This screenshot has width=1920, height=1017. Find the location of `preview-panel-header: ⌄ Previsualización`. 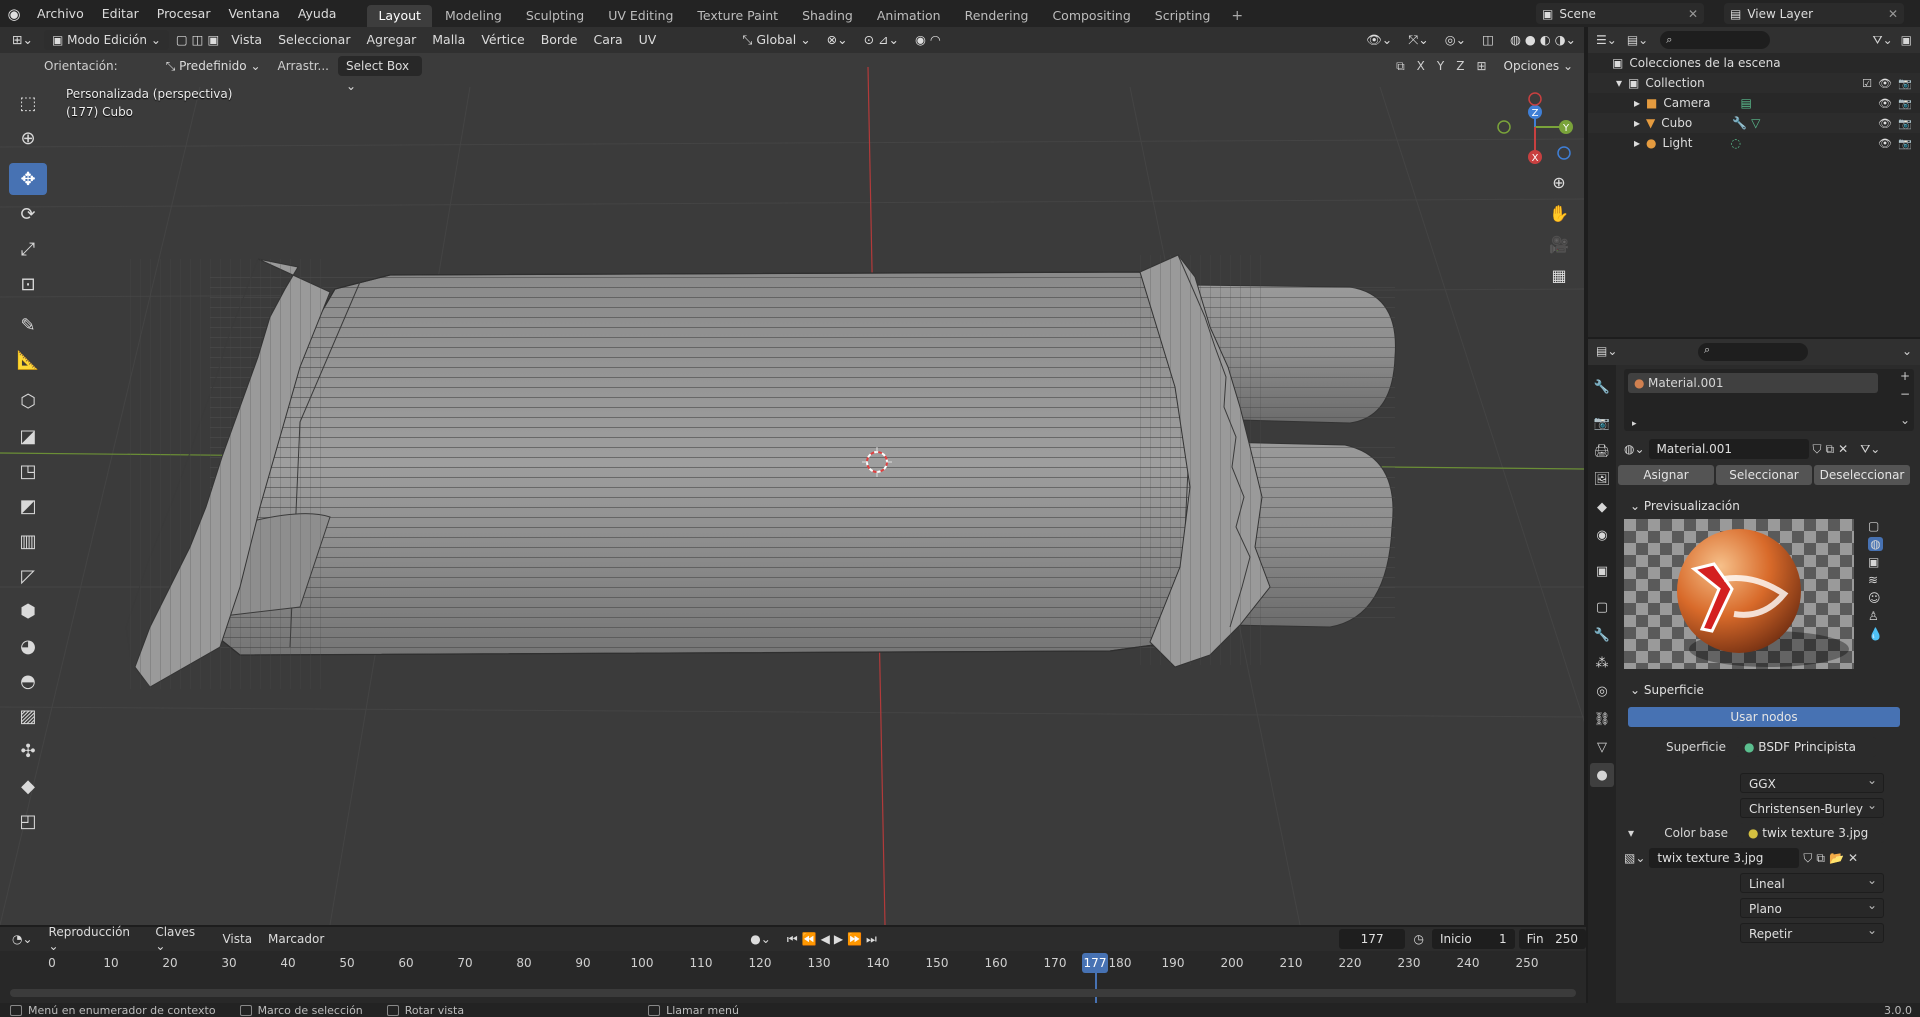

preview-panel-header: ⌄ Previsualización is located at coordinates (1769, 506).